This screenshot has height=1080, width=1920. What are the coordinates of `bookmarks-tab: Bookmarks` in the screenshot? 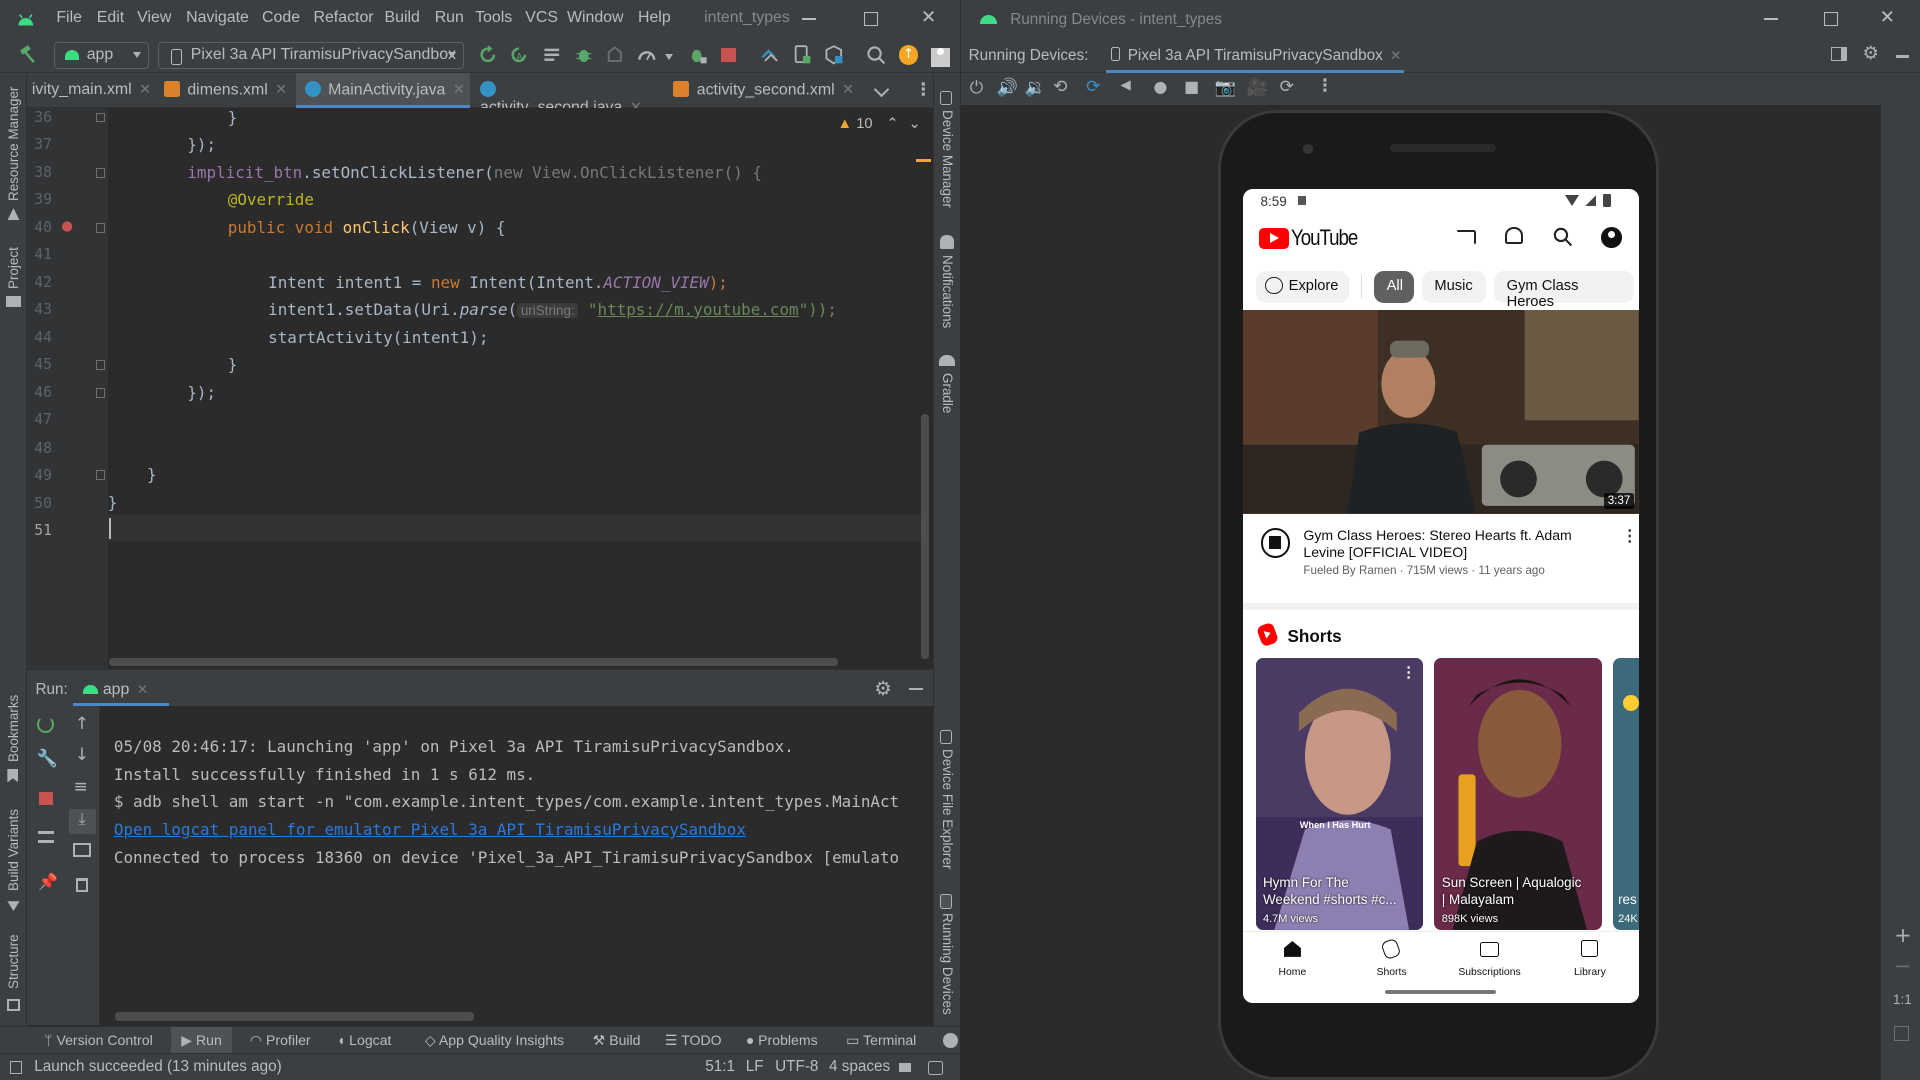 It's located at (13, 727).